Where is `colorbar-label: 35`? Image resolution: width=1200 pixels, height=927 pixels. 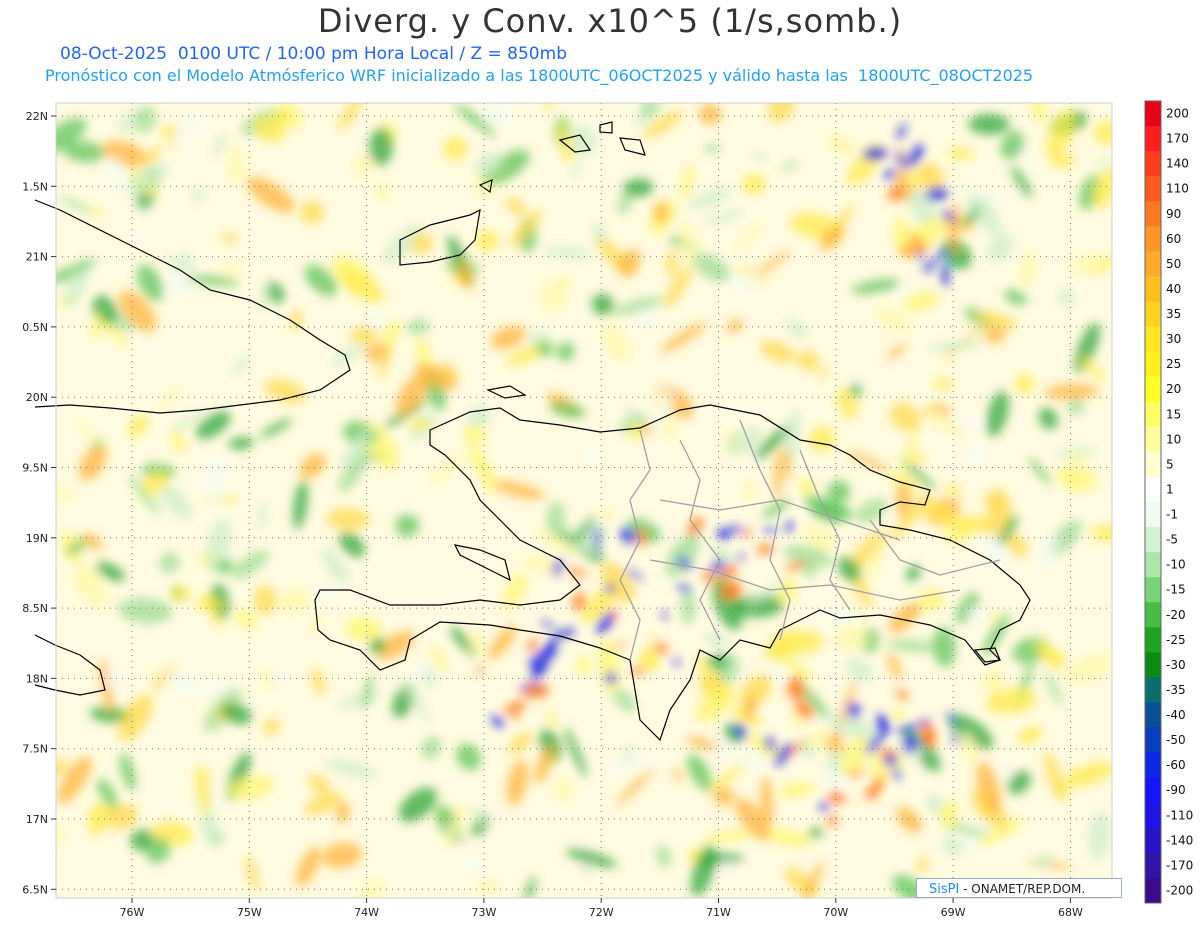
colorbar-label: 35 is located at coordinates (1173, 314).